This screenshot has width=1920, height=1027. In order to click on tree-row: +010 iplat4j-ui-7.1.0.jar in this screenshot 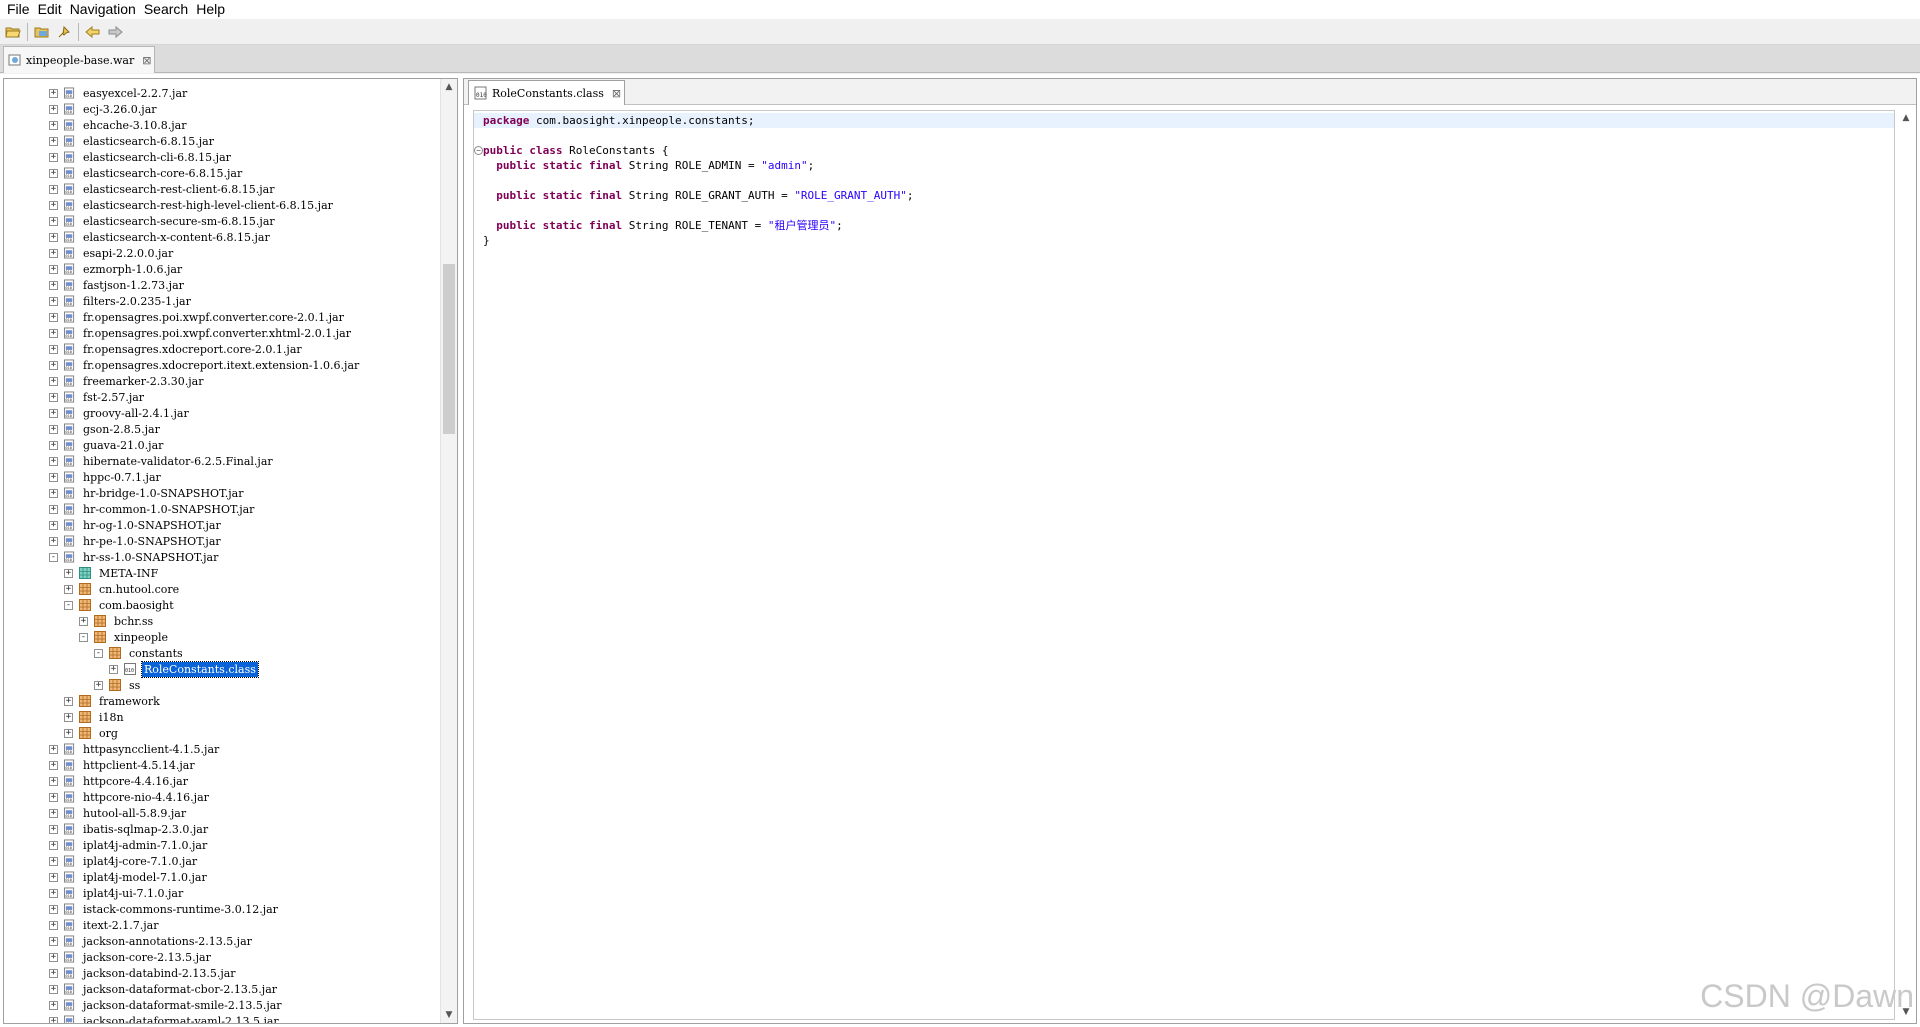, I will do `click(222, 893)`.